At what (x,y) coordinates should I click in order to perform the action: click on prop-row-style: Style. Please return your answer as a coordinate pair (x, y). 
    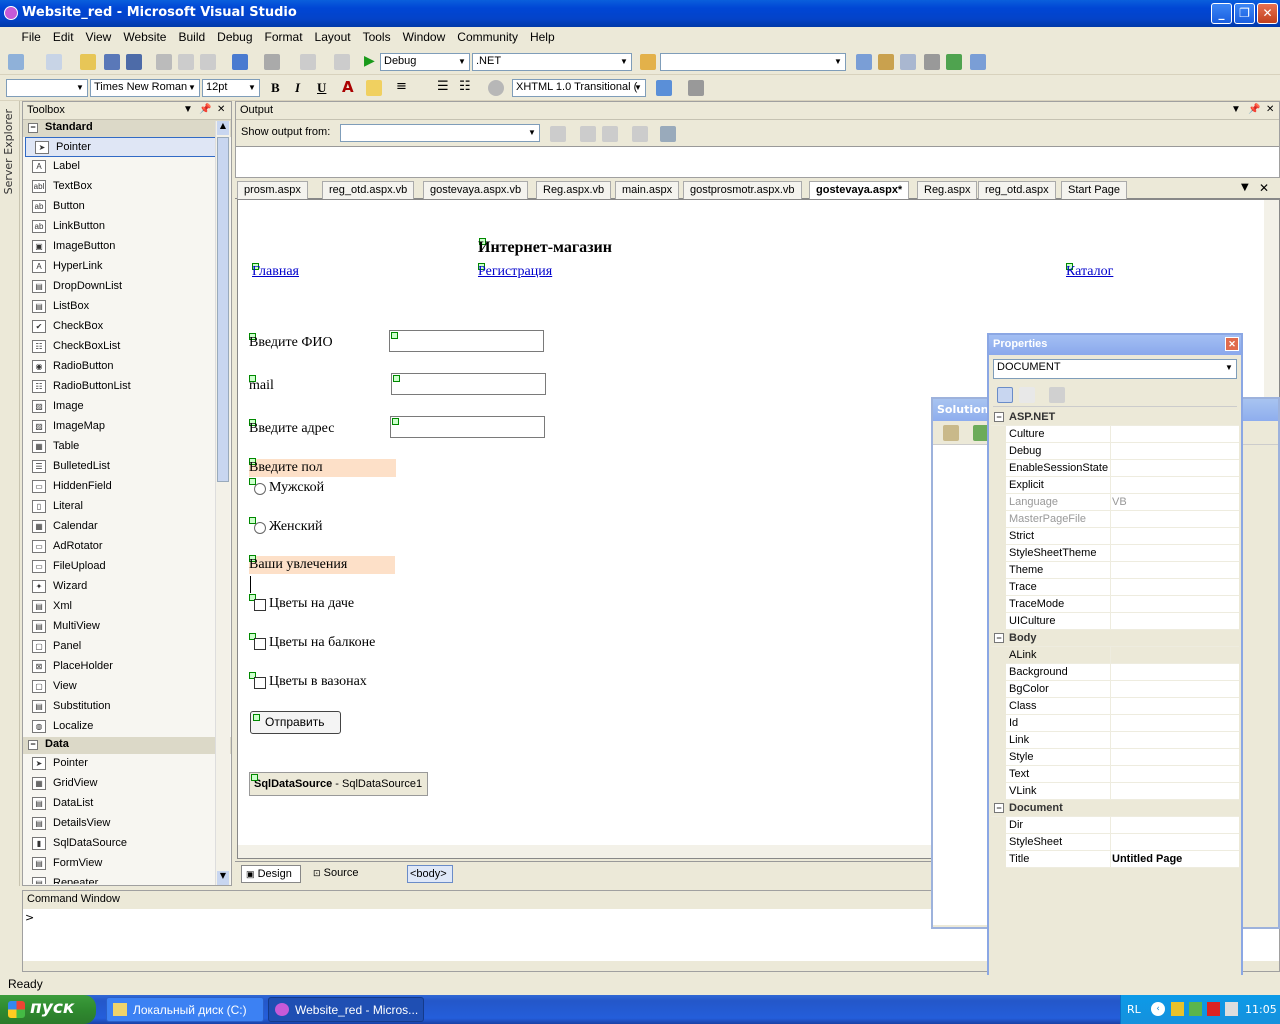
    Looking at the image, I should click on (1115, 757).